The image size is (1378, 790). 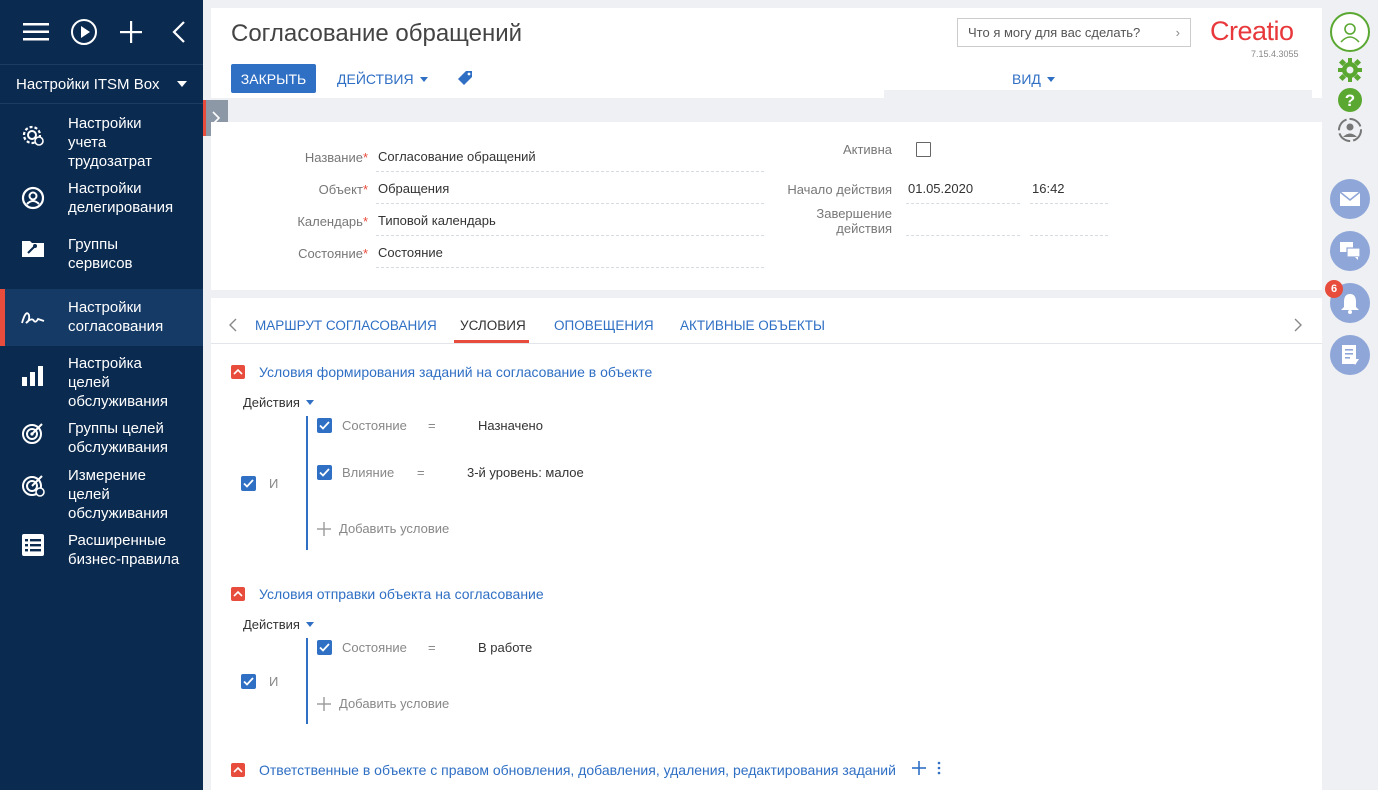 What do you see at coordinates (33, 198) in the screenshot?
I see `user-circle-icon` at bounding box center [33, 198].